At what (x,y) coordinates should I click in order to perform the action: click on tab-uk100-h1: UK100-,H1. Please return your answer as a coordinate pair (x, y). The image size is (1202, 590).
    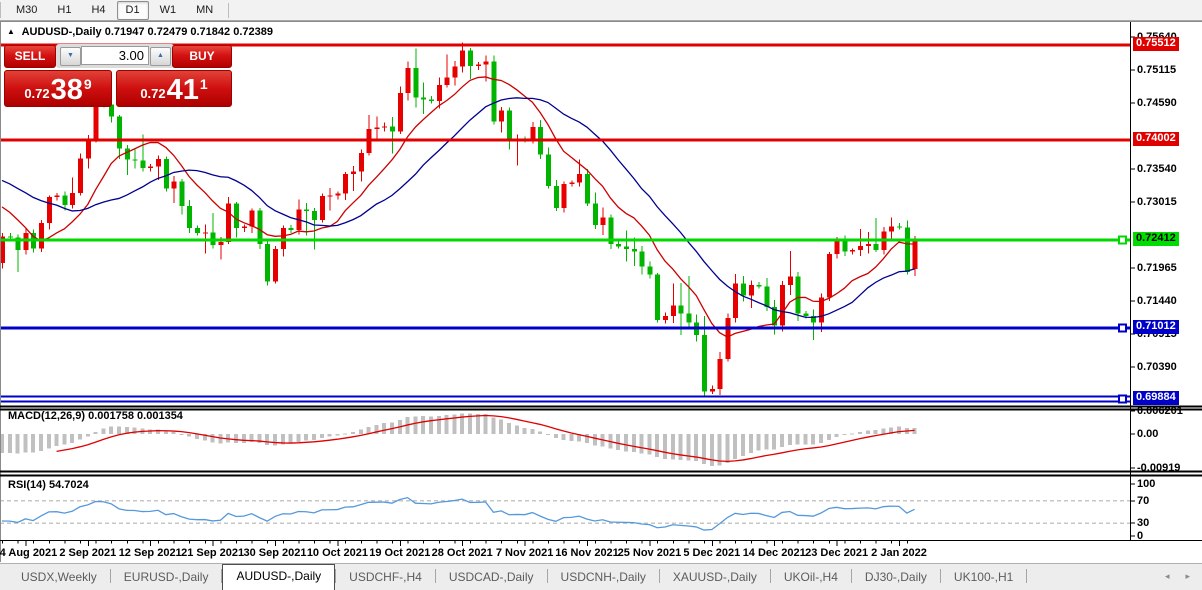
    Looking at the image, I should click on (983, 578).